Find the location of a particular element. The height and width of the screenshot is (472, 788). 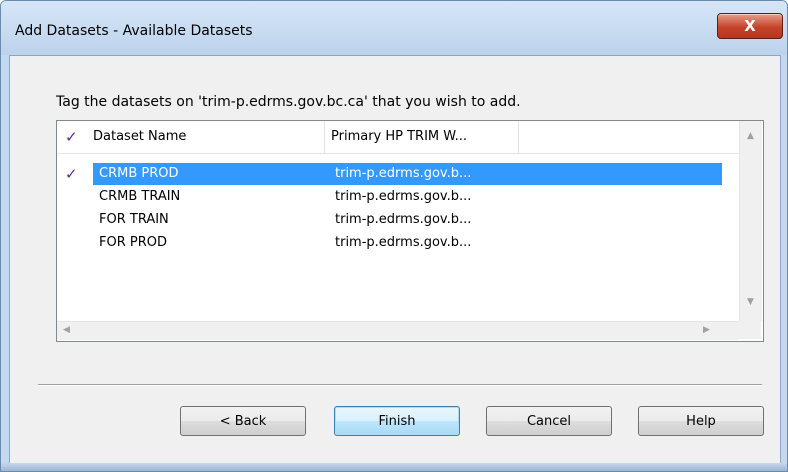

separator-line is located at coordinates (400, 385).